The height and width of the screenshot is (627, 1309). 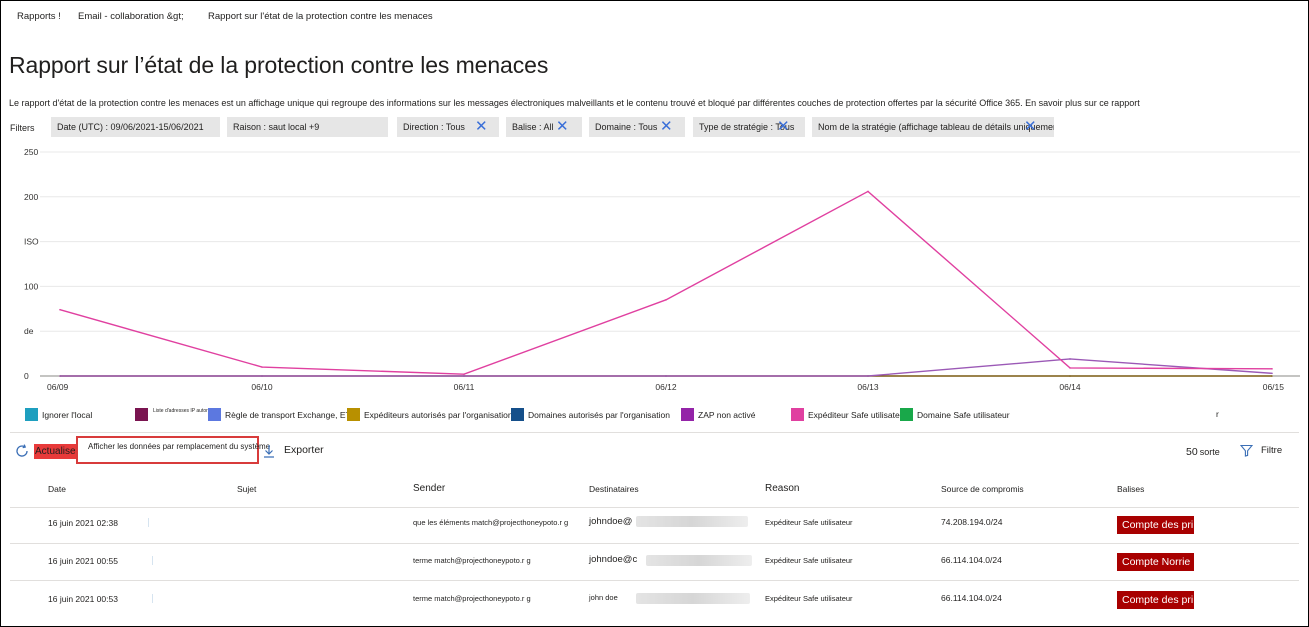 I want to click on filter-type-strategie: Type de stratégie : Tous ✕, so click(x=749, y=127).